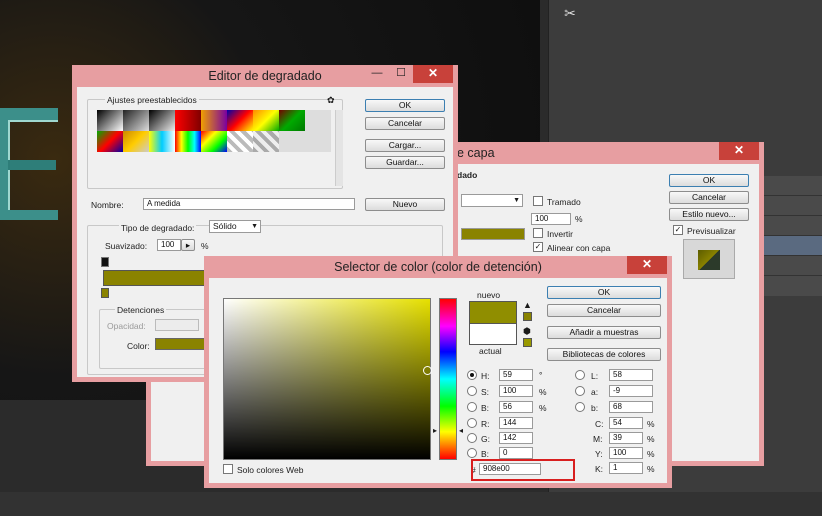 This screenshot has height=516, width=822. Describe the element at coordinates (249, 204) in the screenshot. I see `name-input: A medida` at that location.